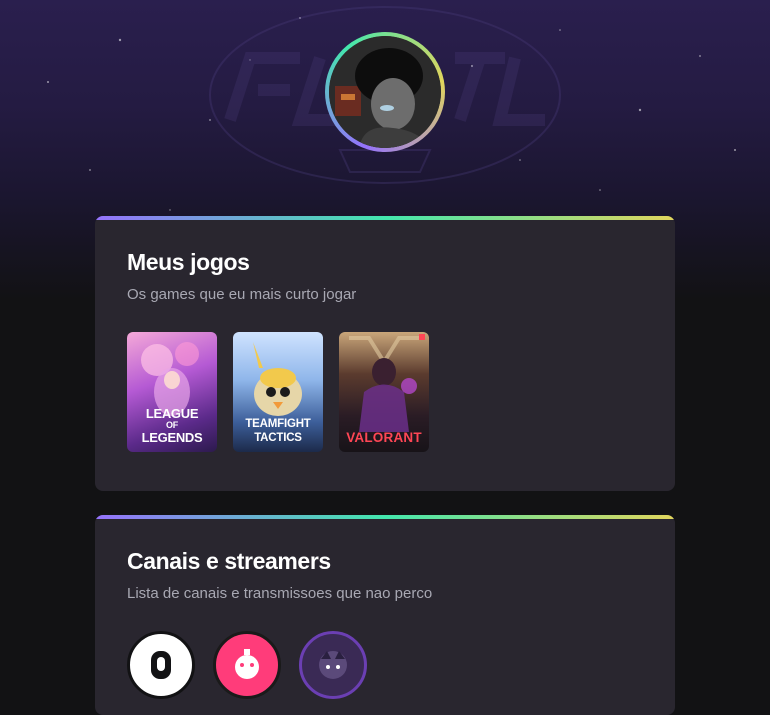  I want to click on heart-face-icon, so click(247, 664).